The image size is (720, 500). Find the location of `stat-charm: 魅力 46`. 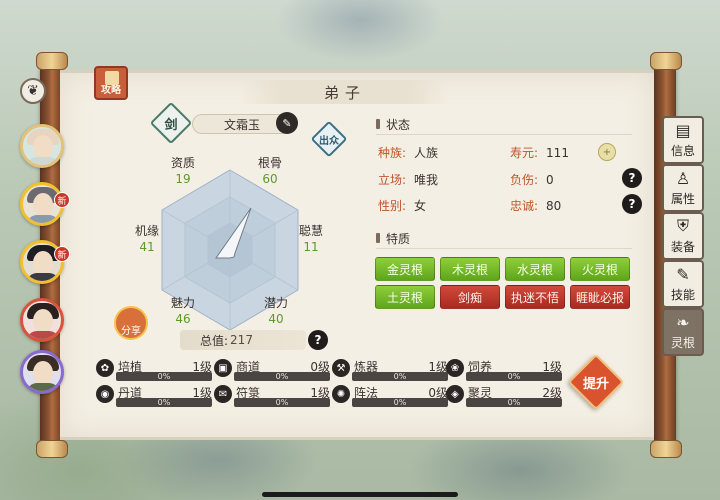

stat-charm: 魅力 46 is located at coordinates (183, 310).